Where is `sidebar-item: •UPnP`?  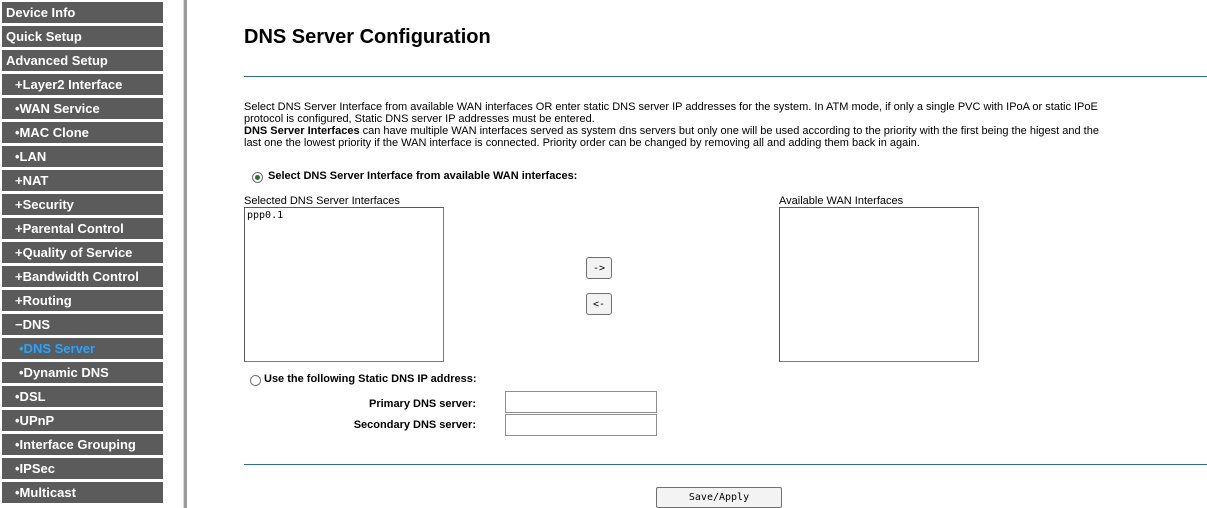
sidebar-item: •UPnP is located at coordinates (82, 420).